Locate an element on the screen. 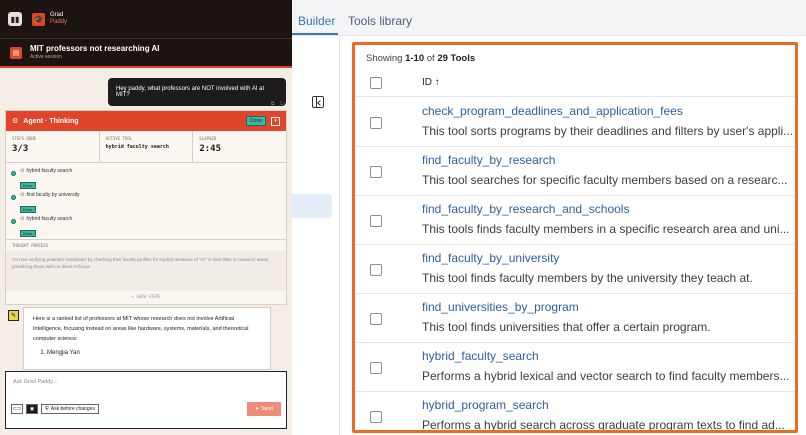 This screenshot has height=435, width=806. chat-bubble-icon: ▤ is located at coordinates (16, 52).